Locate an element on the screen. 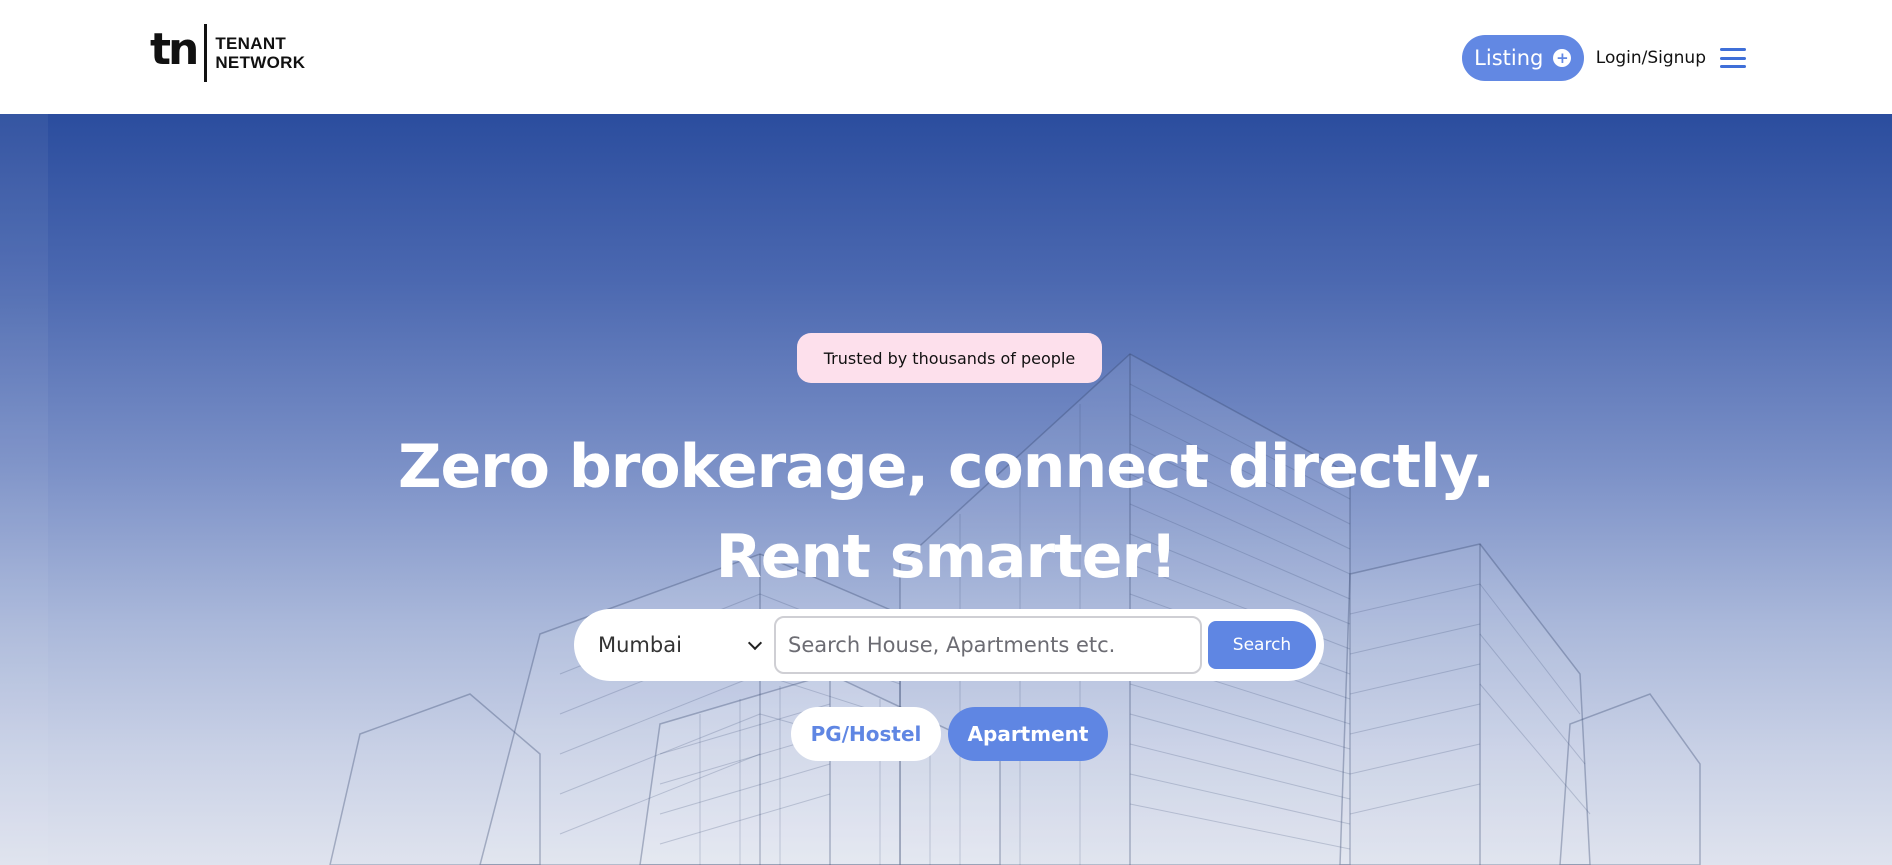 This screenshot has height=865, width=1892. login-signup-link: Login/Signup is located at coordinates (1651, 58).